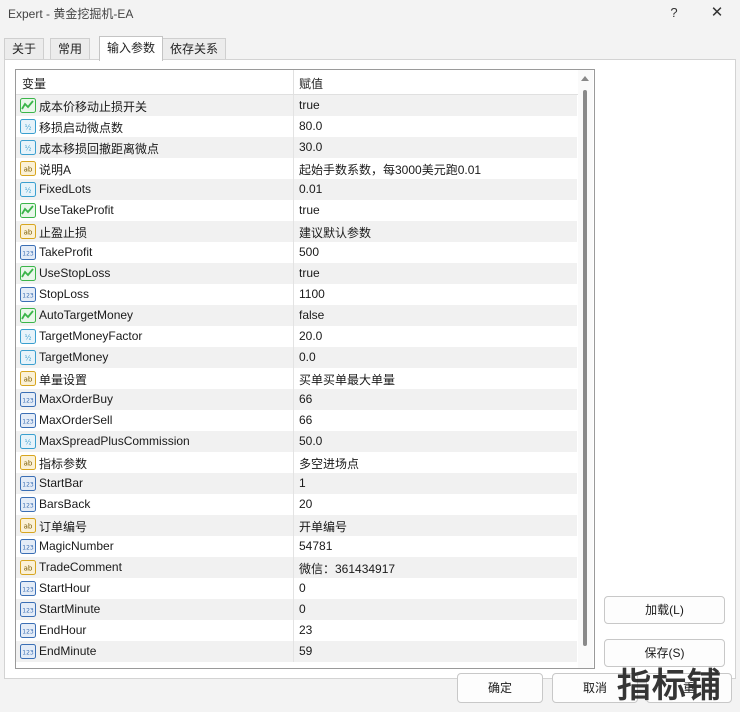 The width and height of the screenshot is (740, 712). Describe the element at coordinates (154, 357) in the screenshot. I see `variable-cell: ½ TargetMoney` at that location.